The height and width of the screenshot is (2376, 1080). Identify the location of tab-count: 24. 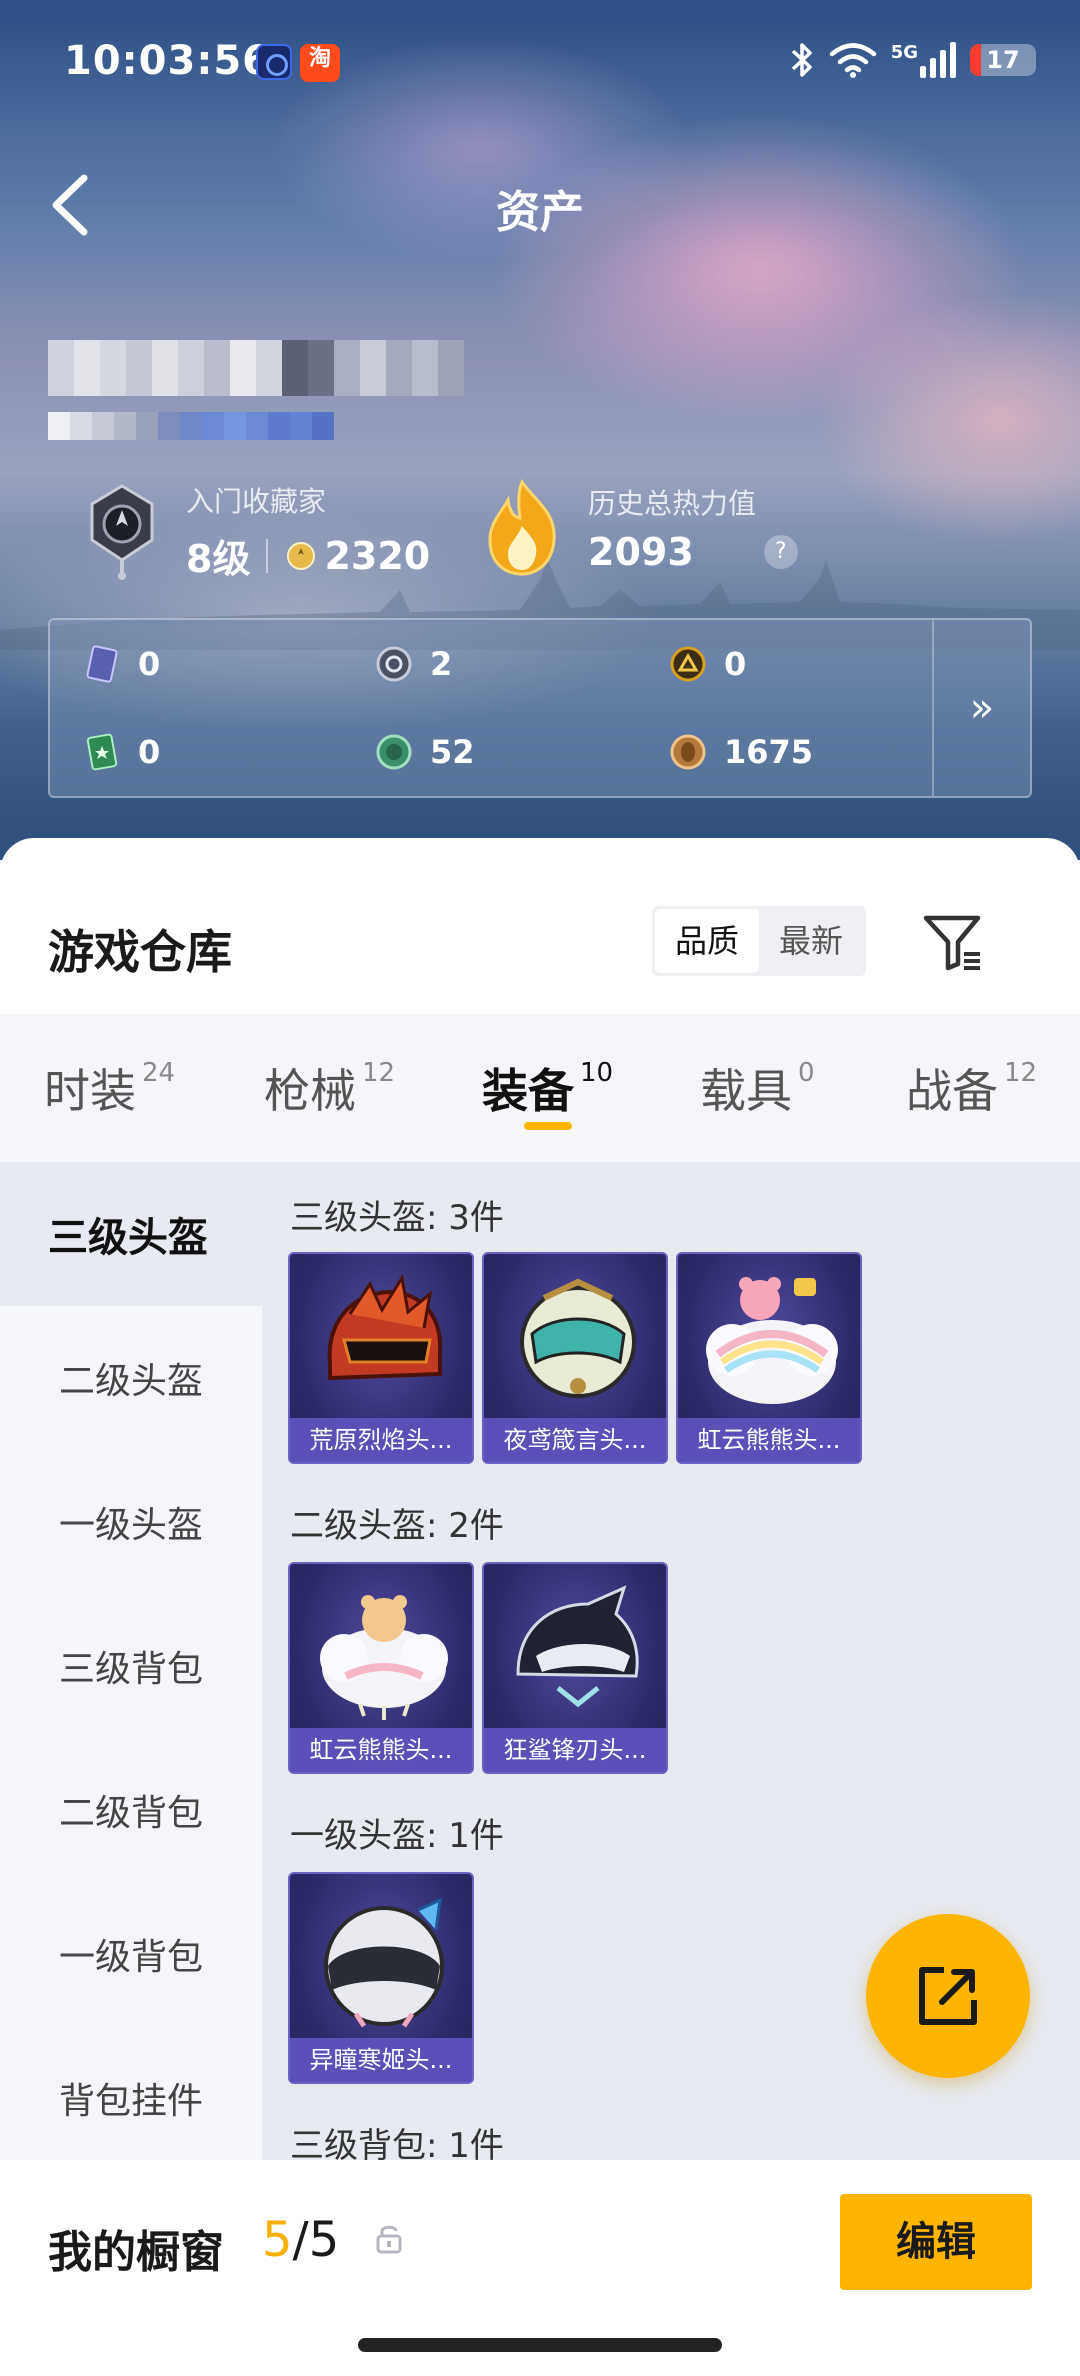
(159, 1073).